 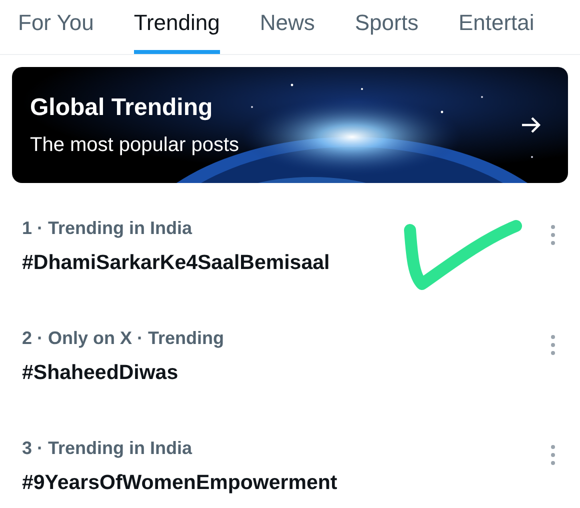 What do you see at coordinates (108, 228) in the screenshot?
I see `trend-context: 1 · Trending in India` at bounding box center [108, 228].